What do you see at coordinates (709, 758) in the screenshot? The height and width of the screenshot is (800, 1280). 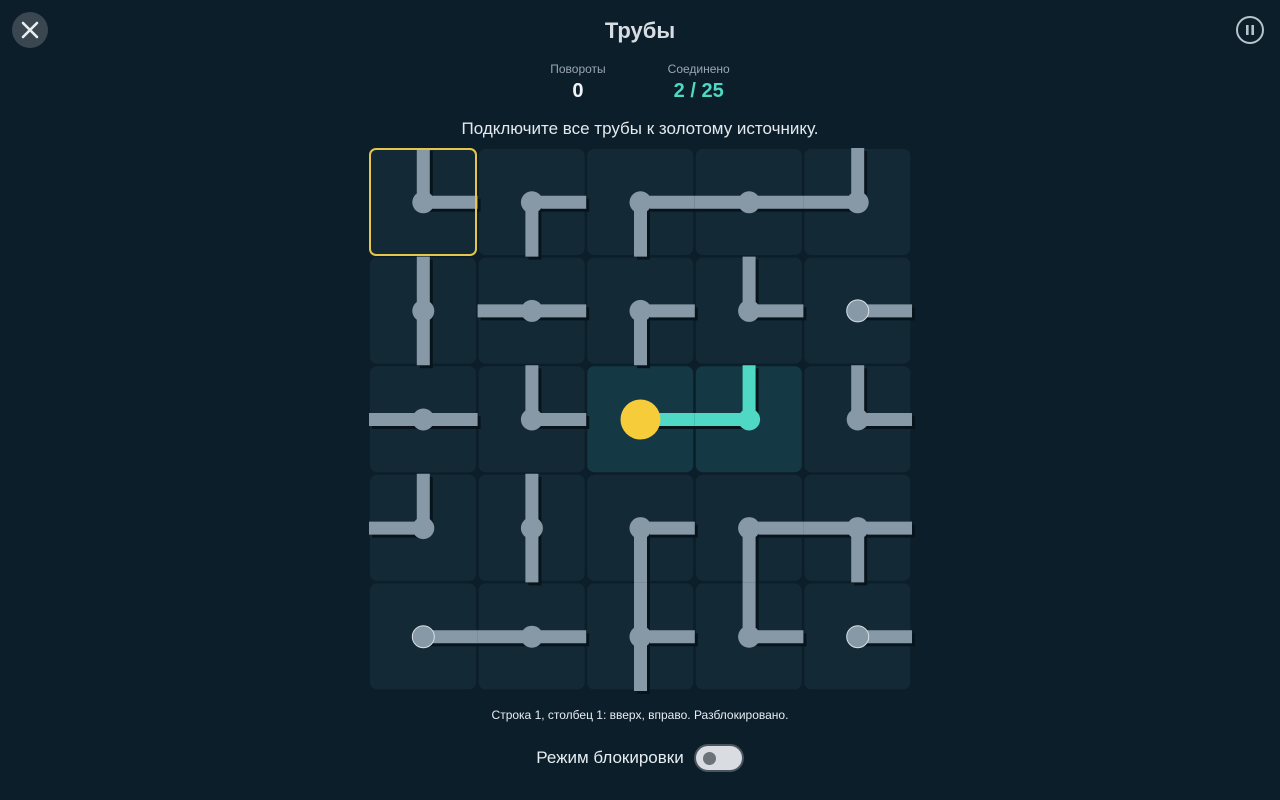 I see `toggle-knob` at bounding box center [709, 758].